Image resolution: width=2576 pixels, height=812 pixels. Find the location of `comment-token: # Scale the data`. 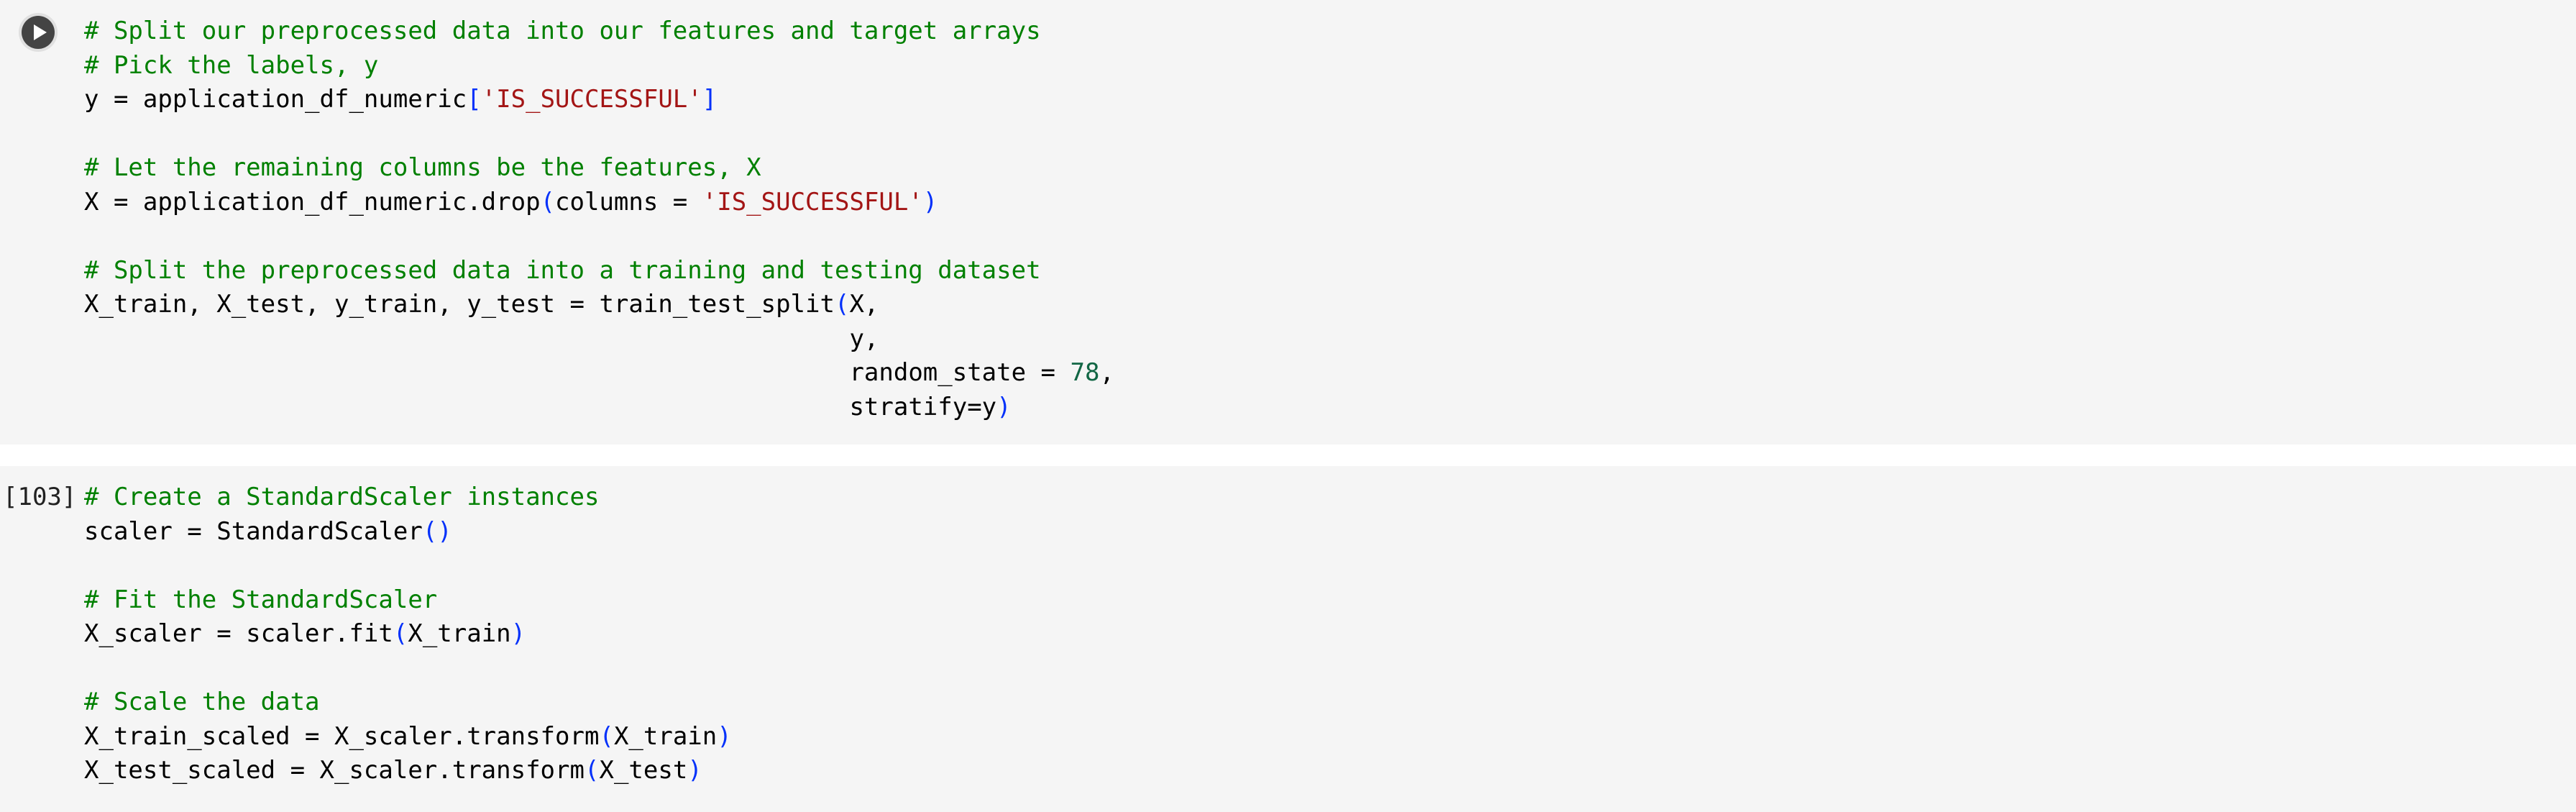

comment-token: # Scale the data is located at coordinates (202, 702).